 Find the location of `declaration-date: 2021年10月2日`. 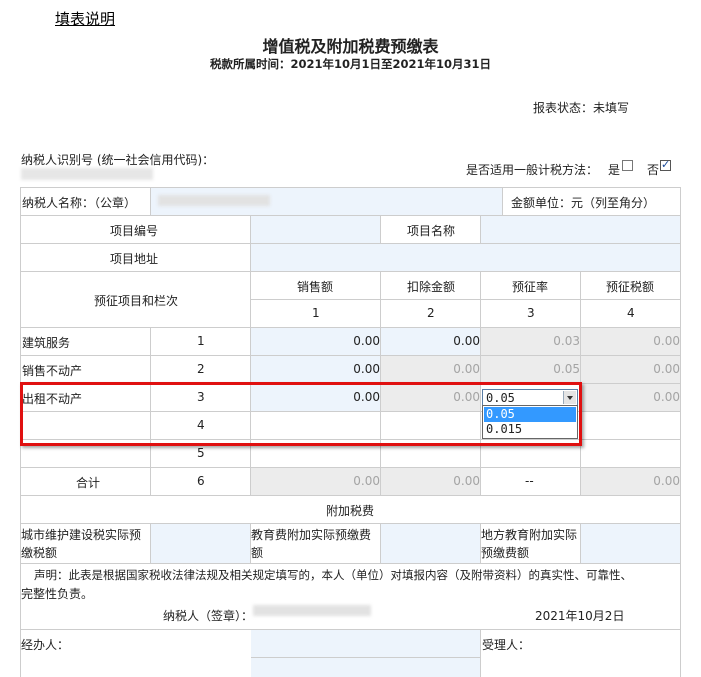

declaration-date: 2021年10月2日 is located at coordinates (580, 616).